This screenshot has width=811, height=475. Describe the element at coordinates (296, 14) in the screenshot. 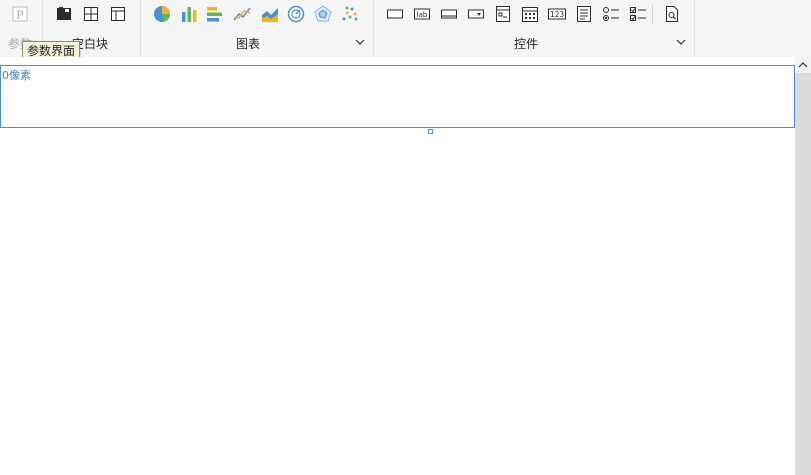

I see `gauge-chart-icon` at that location.